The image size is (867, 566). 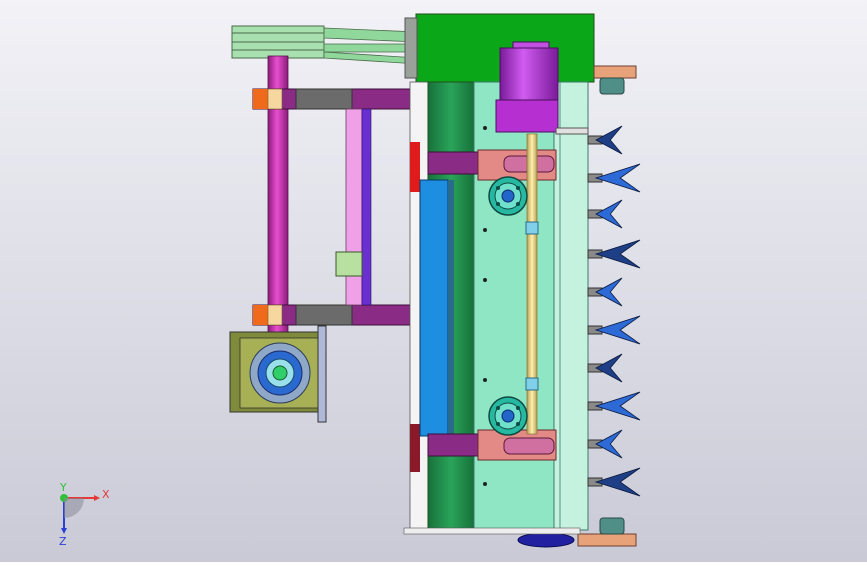 I want to click on roller-mint, so click(x=514, y=306).